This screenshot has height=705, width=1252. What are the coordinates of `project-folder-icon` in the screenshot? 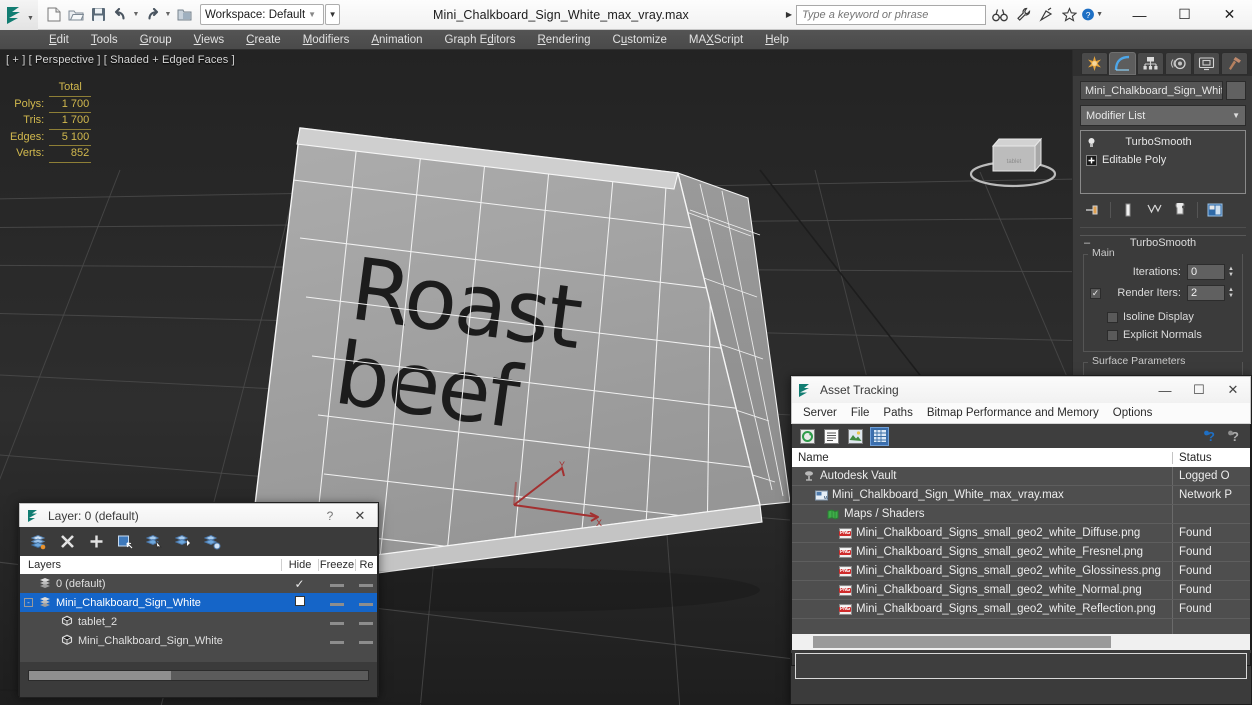 It's located at (184, 15).